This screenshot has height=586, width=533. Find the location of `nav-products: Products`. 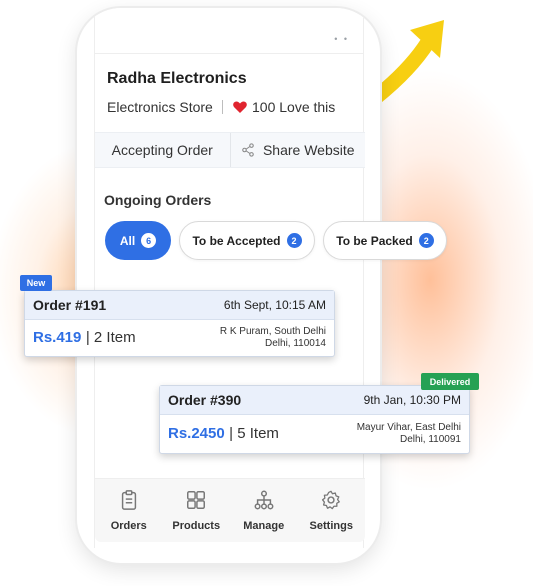

nav-products: Products is located at coordinates (197, 510).